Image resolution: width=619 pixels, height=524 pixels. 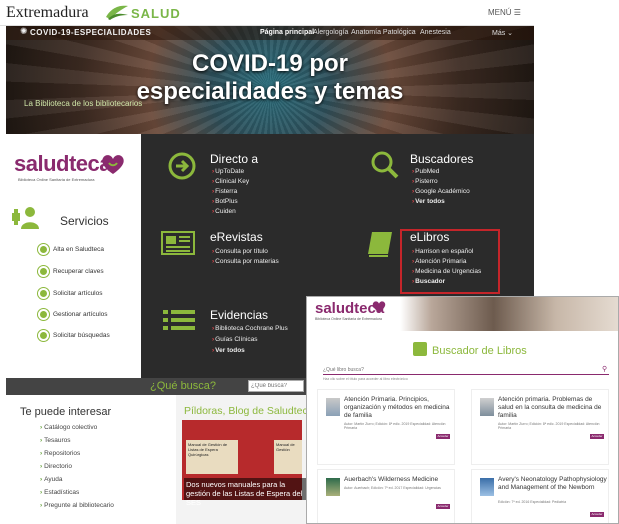 I want to click on link-tesauros: › Tesauros, so click(x=55, y=440).